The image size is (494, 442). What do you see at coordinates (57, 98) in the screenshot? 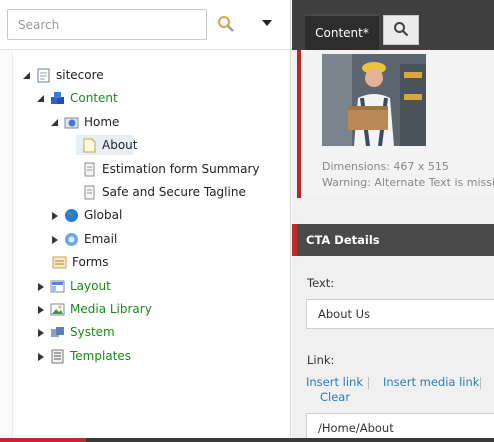
I see `content-cubes-icon` at bounding box center [57, 98].